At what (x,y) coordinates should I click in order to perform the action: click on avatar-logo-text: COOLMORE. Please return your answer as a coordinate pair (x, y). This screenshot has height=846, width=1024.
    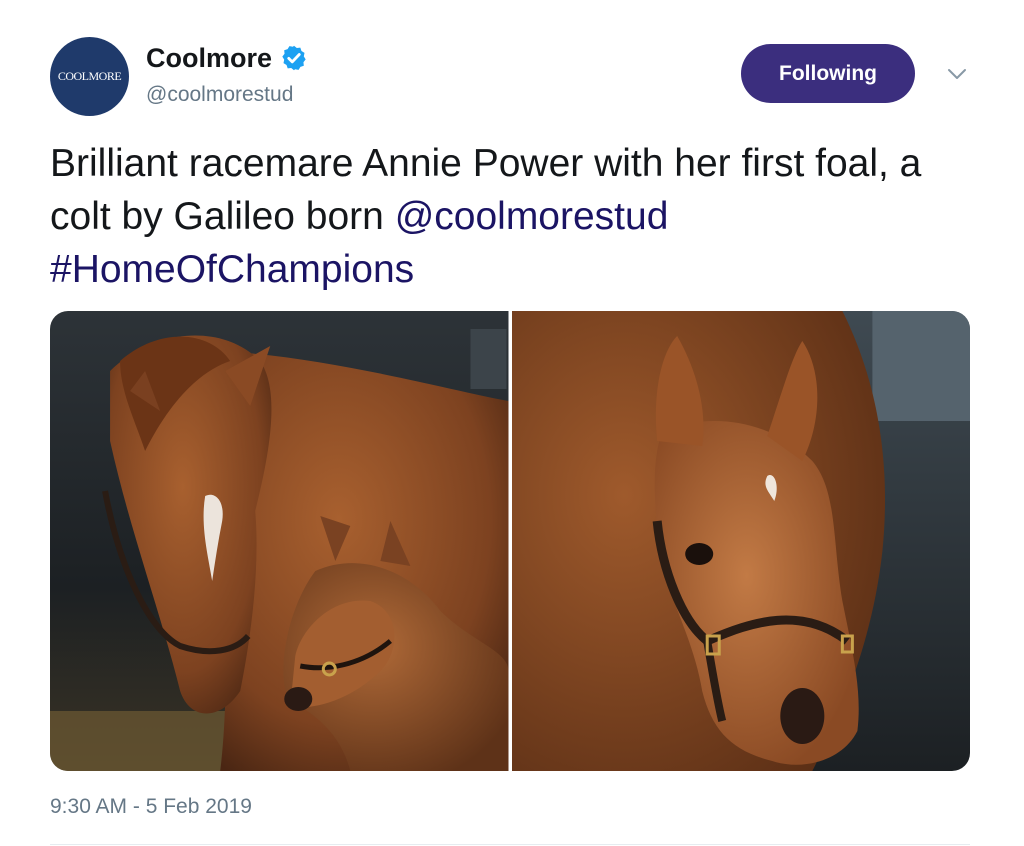
    Looking at the image, I should click on (89, 76).